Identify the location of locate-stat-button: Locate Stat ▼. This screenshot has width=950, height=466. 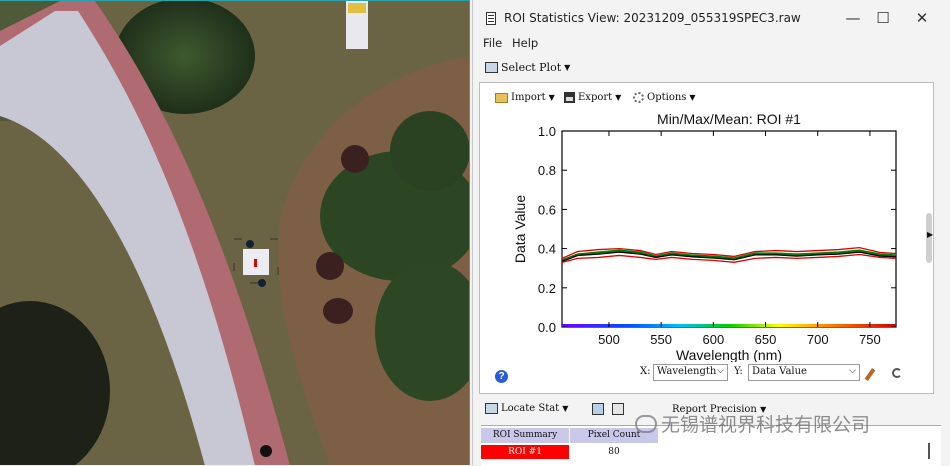
(526, 408).